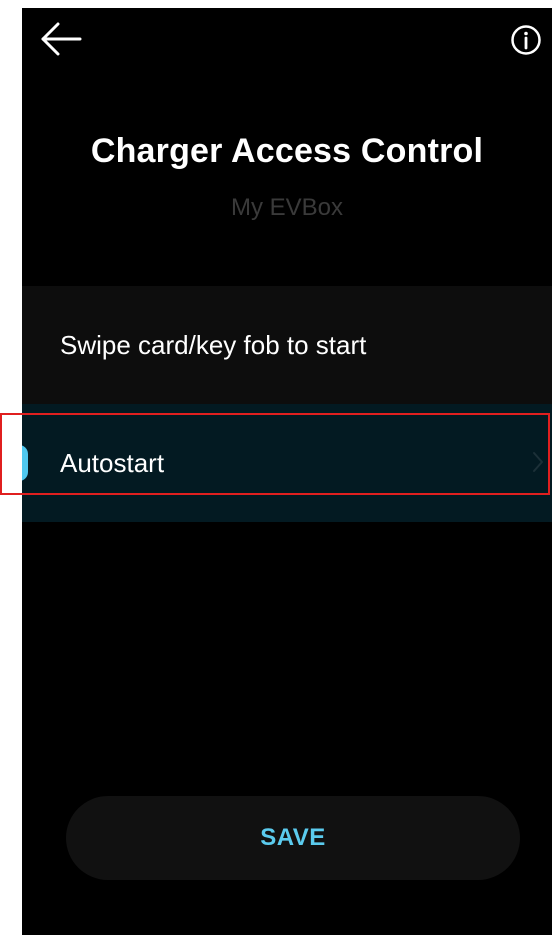  I want to click on selected-indicator, so click(25, 463).